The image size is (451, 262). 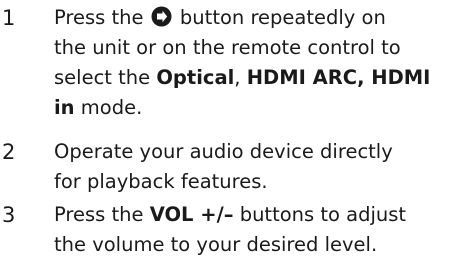 What do you see at coordinates (161, 16) in the screenshot?
I see `input-source-icon` at bounding box center [161, 16].